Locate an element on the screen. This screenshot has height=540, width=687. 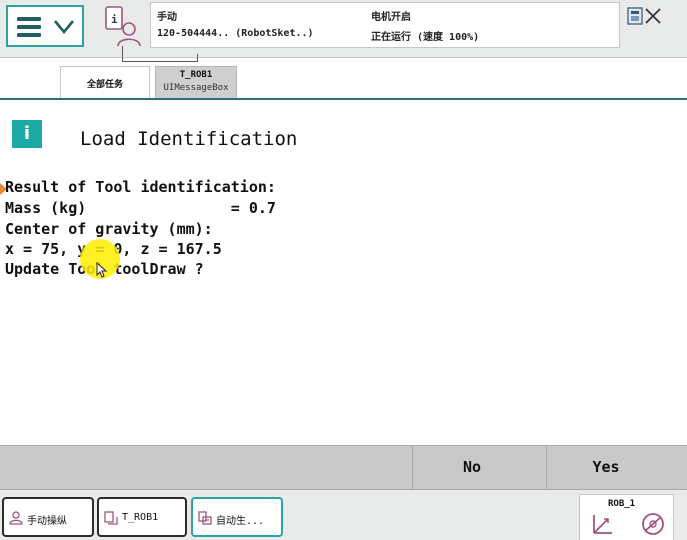
message-line: Result of Tool identification: is located at coordinates (140, 187).